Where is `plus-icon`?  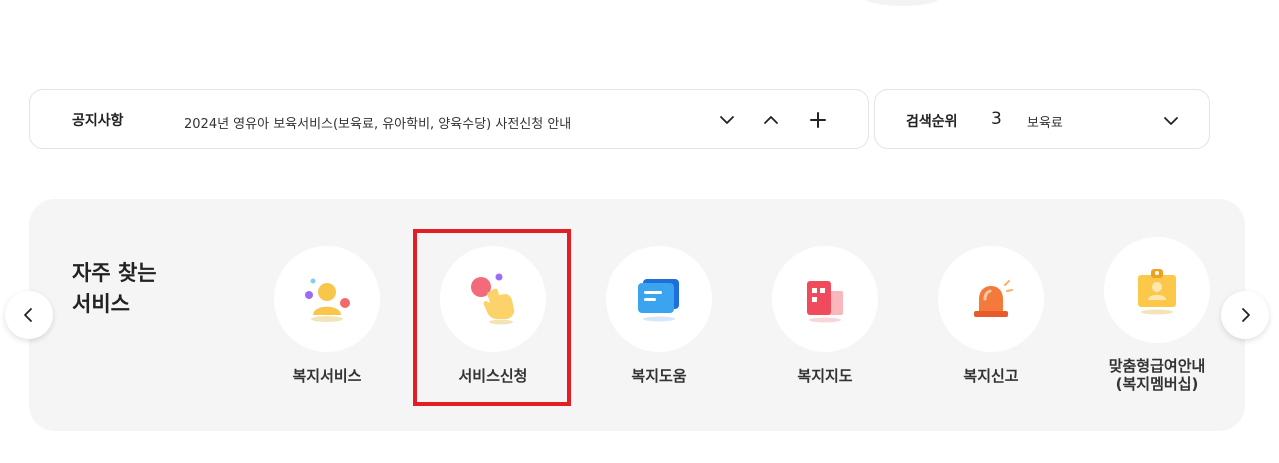 plus-icon is located at coordinates (818, 120).